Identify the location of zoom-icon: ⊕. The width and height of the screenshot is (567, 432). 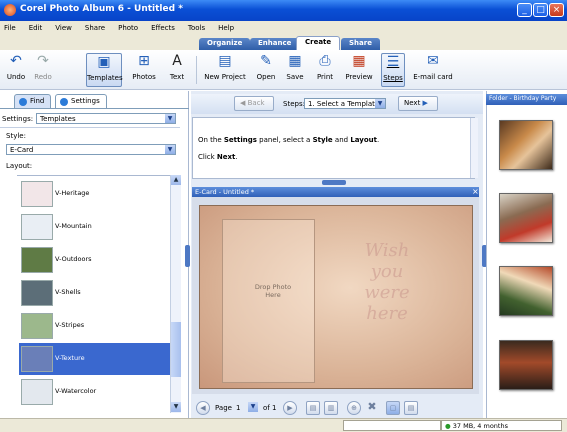
(354, 408).